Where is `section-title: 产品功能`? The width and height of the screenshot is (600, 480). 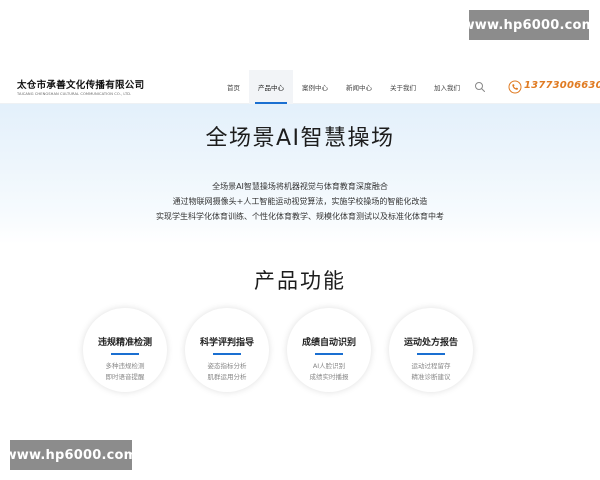
section-title: 产品功能 is located at coordinates (300, 281).